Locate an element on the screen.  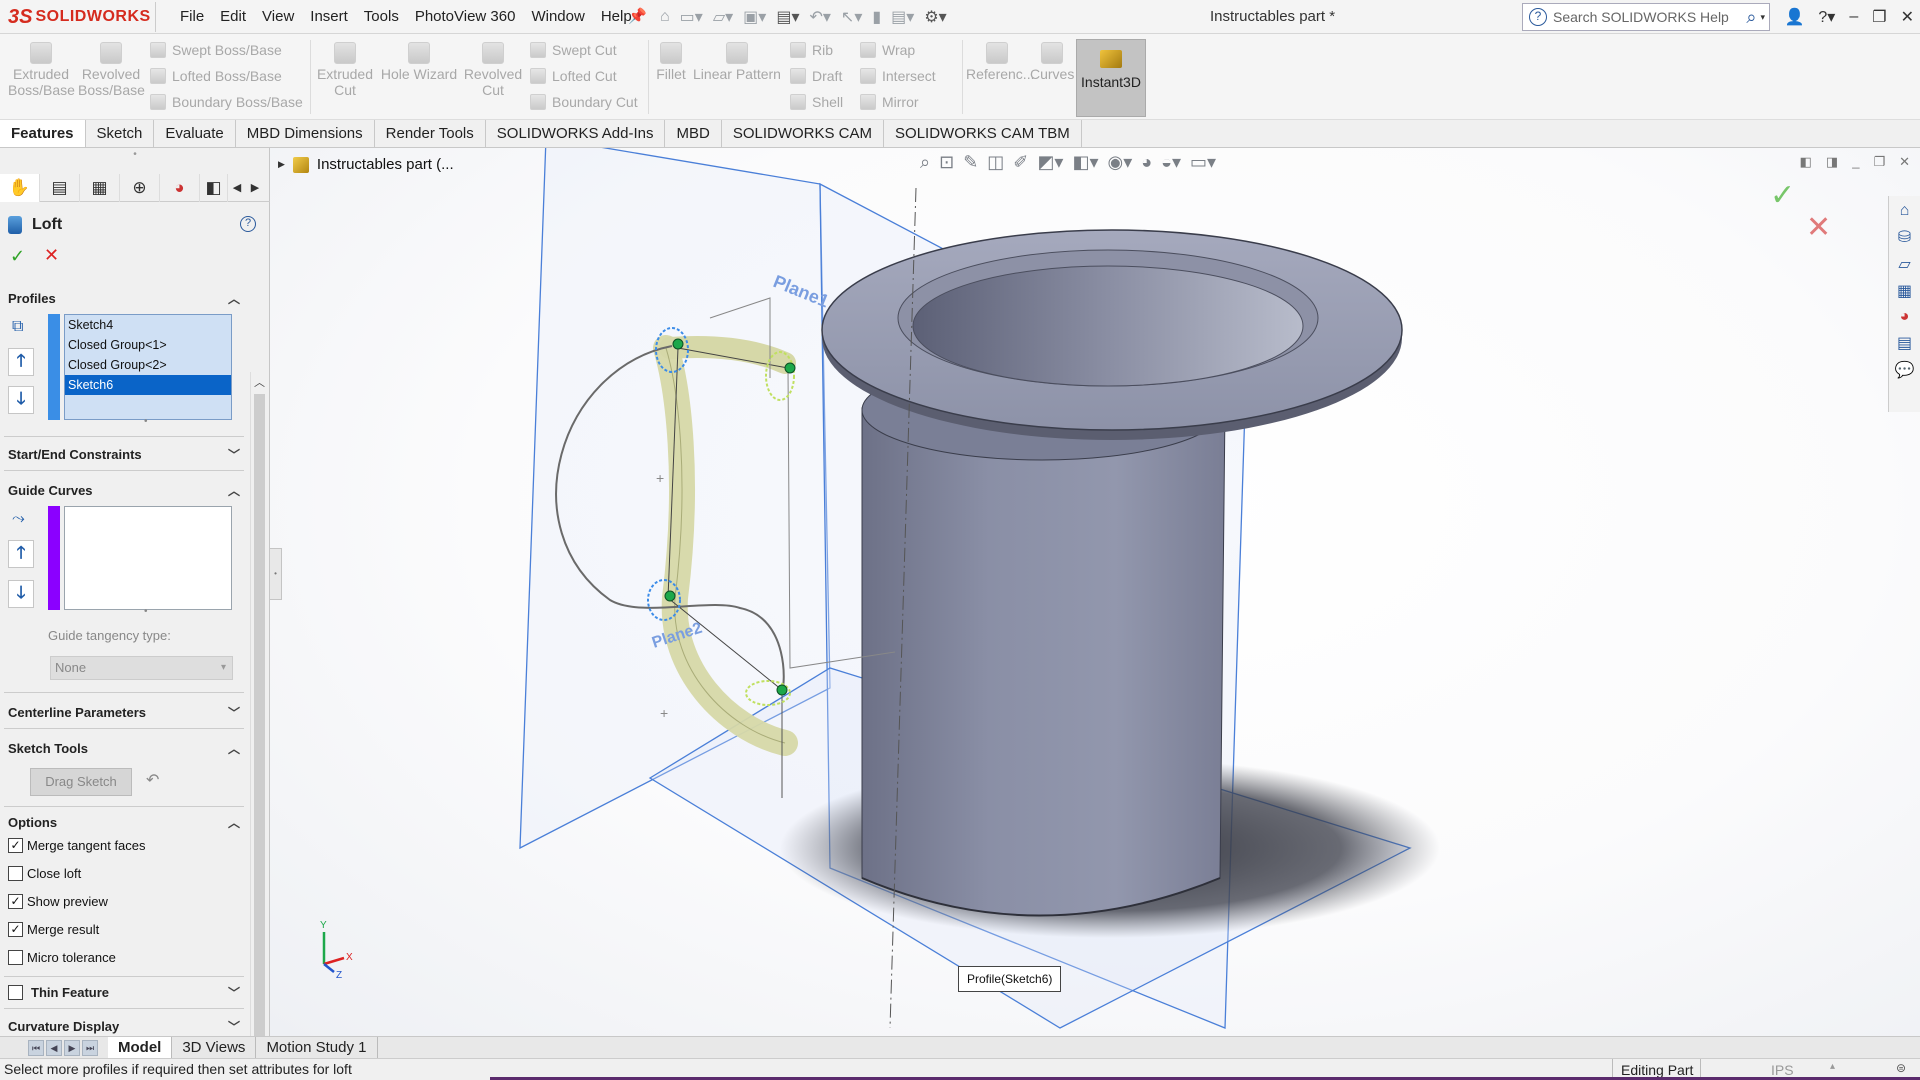
last-tab-icon: ⏭ is located at coordinates (90, 1047).